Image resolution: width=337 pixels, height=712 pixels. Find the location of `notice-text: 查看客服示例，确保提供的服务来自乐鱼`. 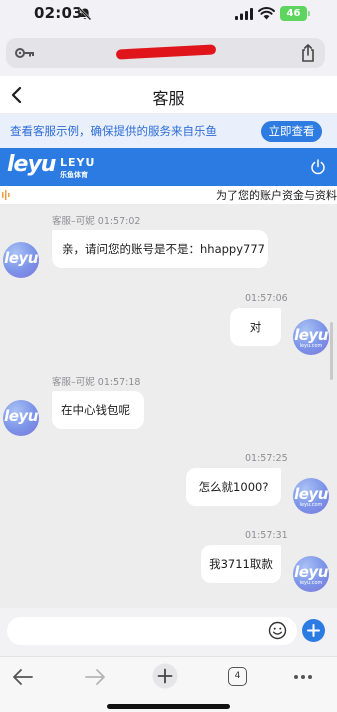

notice-text: 查看客服示例，确保提供的服务来自乐鱼 is located at coordinates (113, 131).